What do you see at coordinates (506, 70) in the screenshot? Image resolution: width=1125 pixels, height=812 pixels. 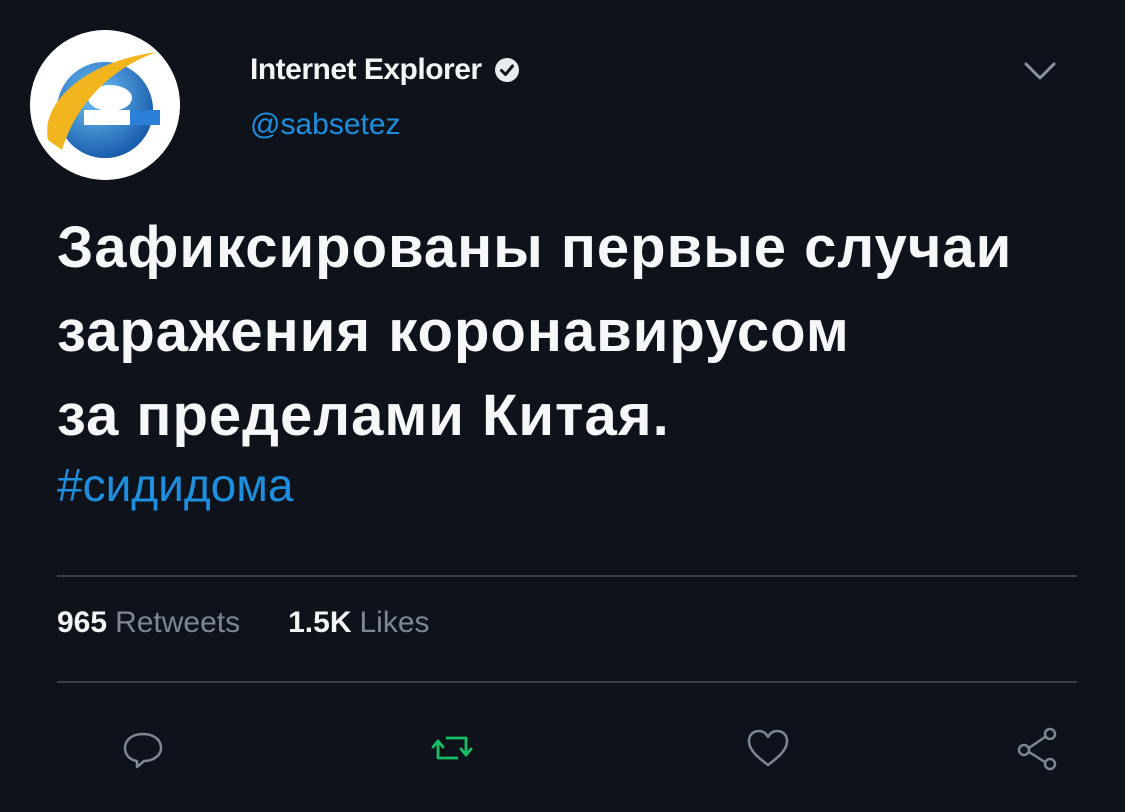 I see `verified-badge-icon` at bounding box center [506, 70].